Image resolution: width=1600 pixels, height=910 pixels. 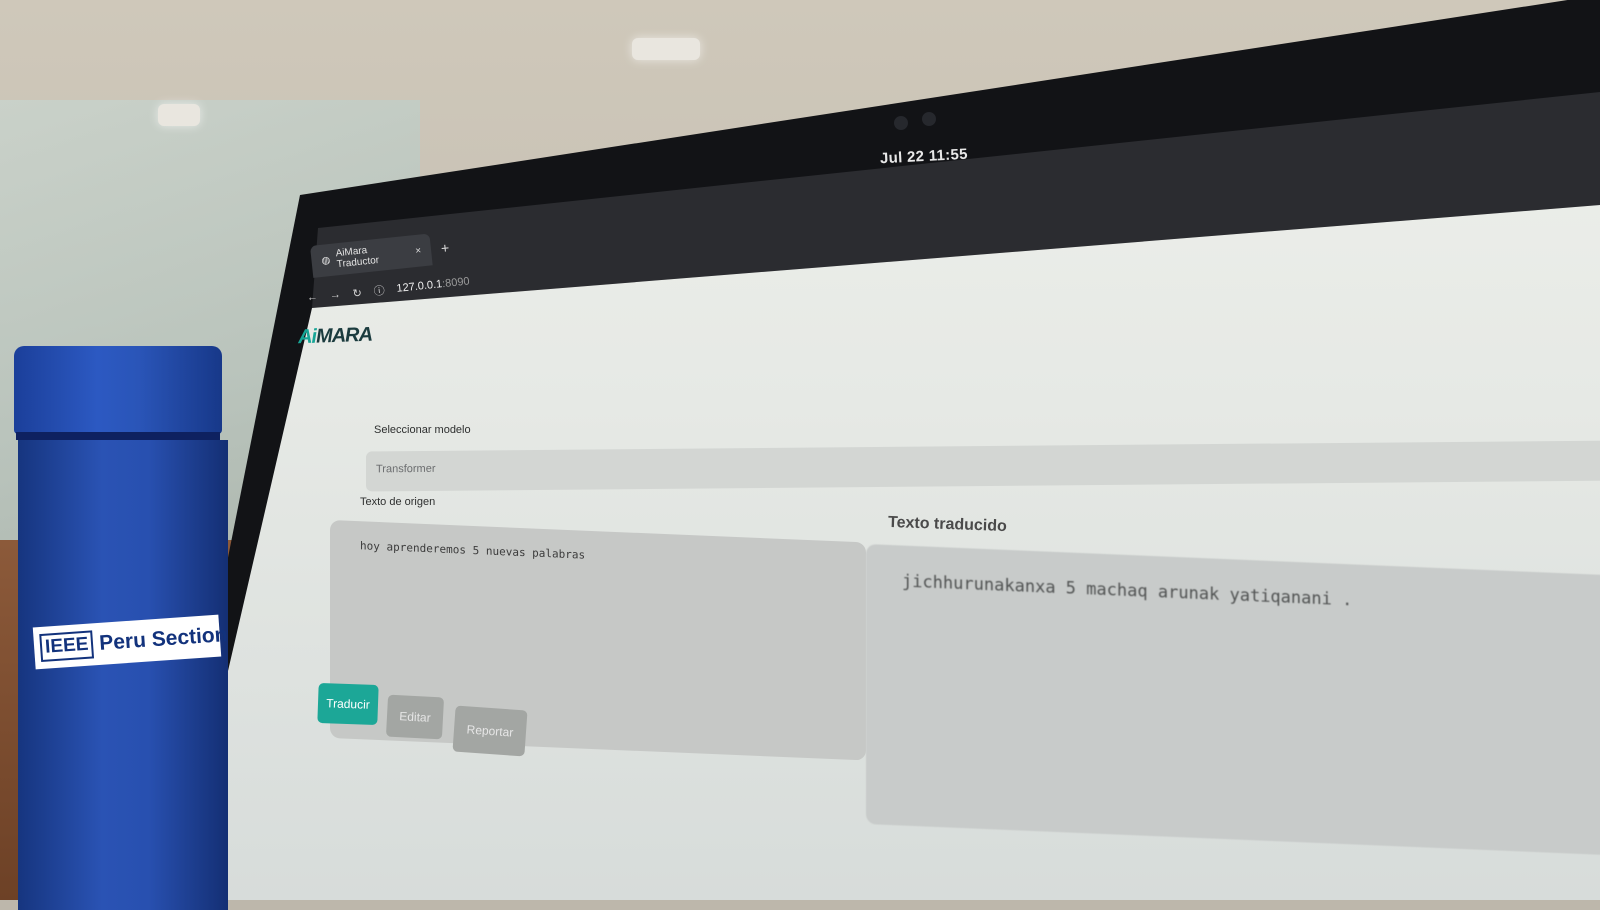 I want to click on source-label: Texto de origen, so click(x=398, y=502).